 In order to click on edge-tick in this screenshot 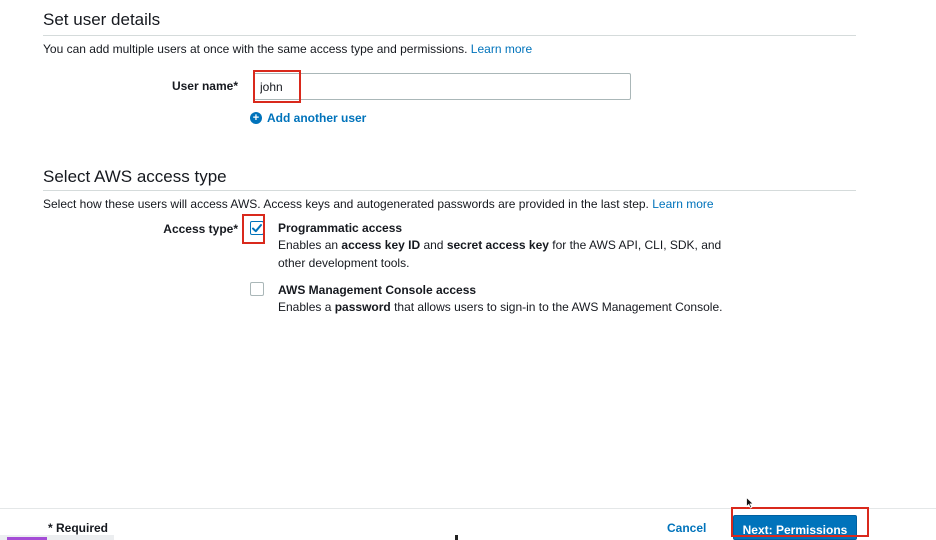, I will do `click(456, 537)`.